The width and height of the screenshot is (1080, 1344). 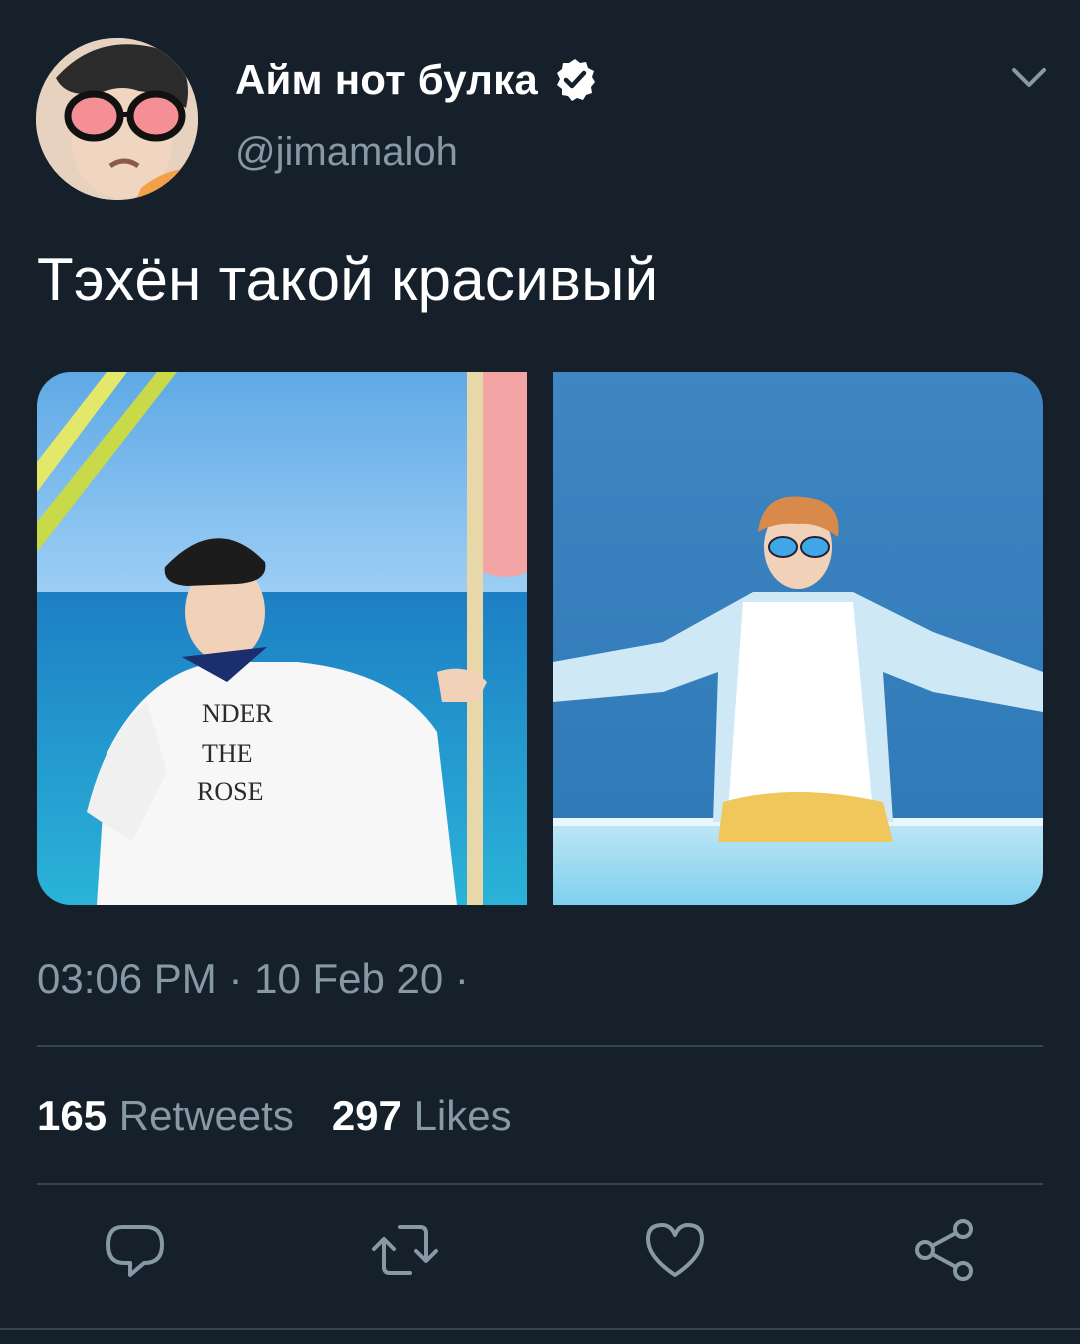 I want to click on retweet-icon, so click(x=405, y=1250).